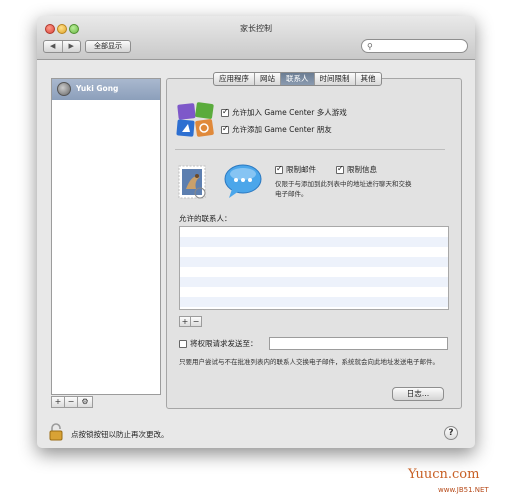  What do you see at coordinates (85, 402) in the screenshot?
I see `gear-icon: ⚙` at bounding box center [85, 402].